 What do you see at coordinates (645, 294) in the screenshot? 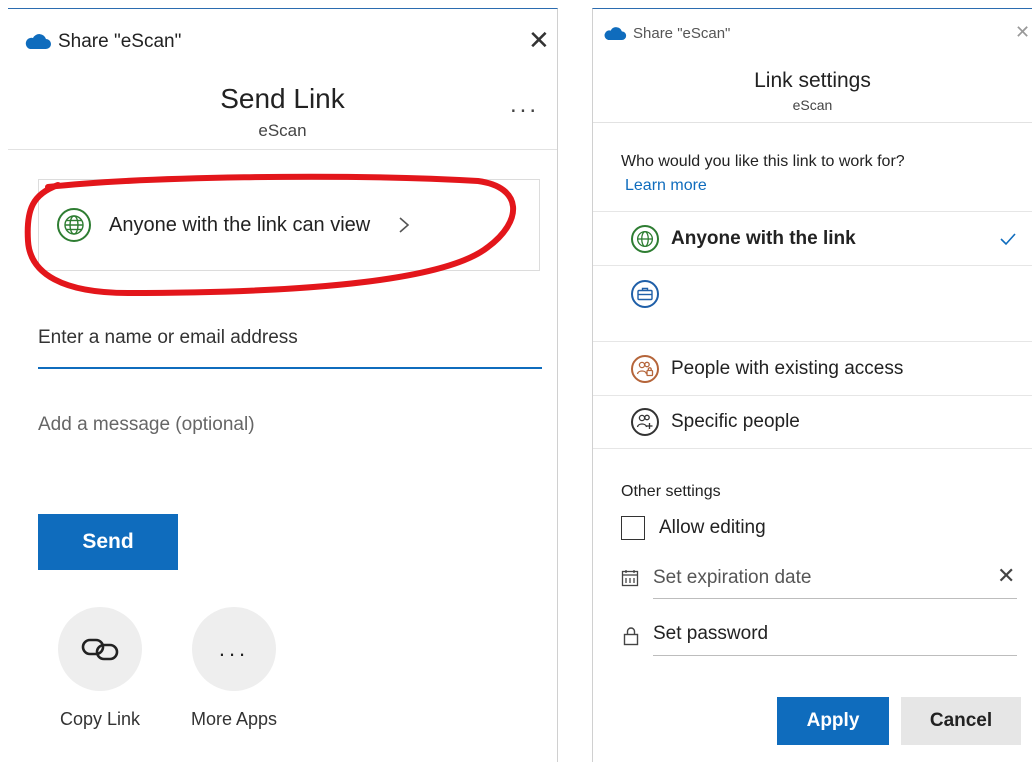
I see `briefcase-icon` at bounding box center [645, 294].